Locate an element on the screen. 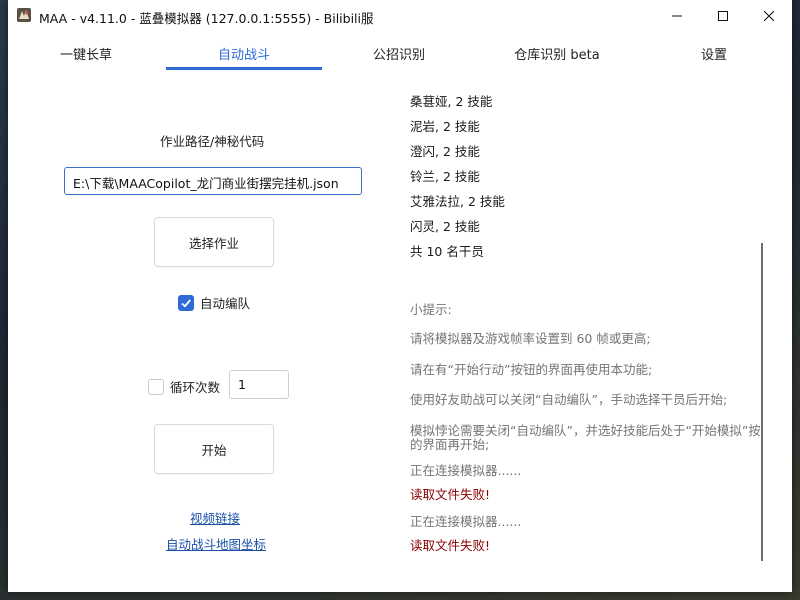 The image size is (800, 600). maximize-icon is located at coordinates (723, 16).